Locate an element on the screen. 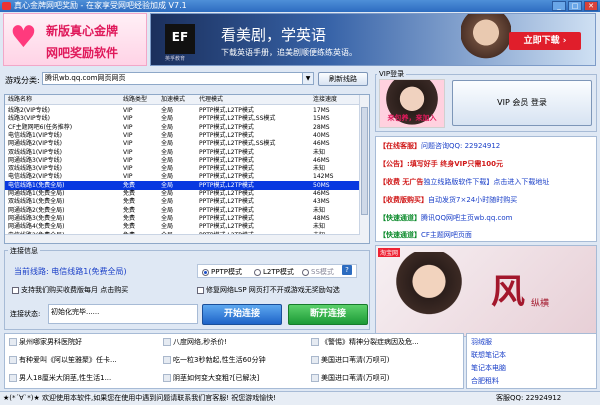 This screenshot has width=600, height=405. news-item: 吃一粒3秒勃起,性生活60分钟 is located at coordinates (214, 360).